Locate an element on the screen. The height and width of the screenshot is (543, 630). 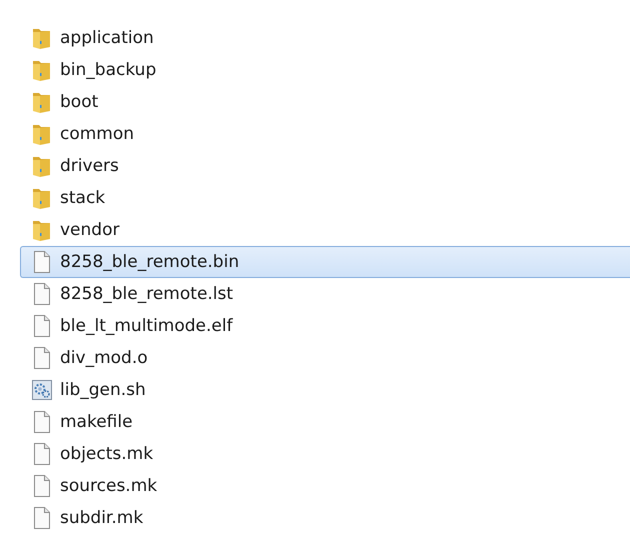
file-list-item: div_mod.o is located at coordinates (325, 358).